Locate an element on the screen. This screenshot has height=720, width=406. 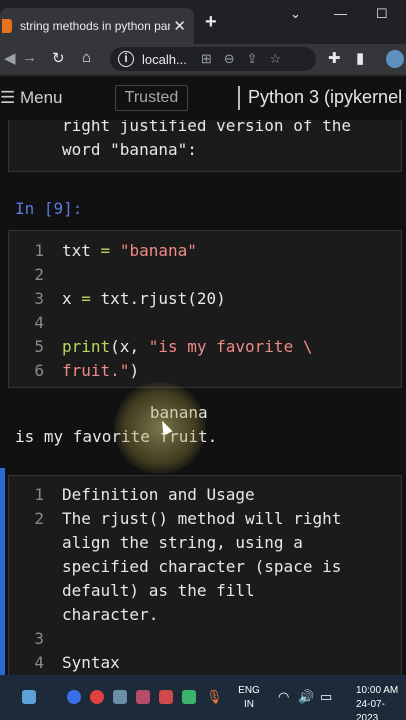
code-token-builtin: print is located at coordinates (86, 346).